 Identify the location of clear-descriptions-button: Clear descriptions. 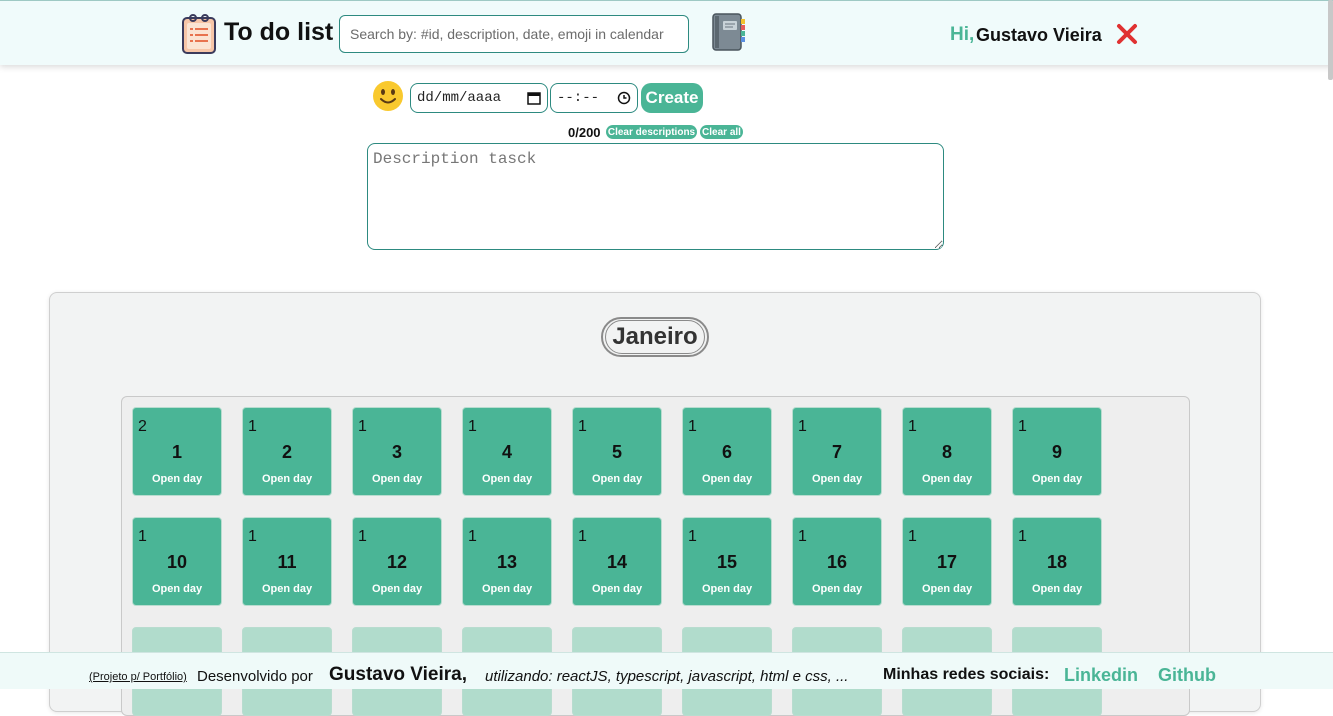
(651, 132).